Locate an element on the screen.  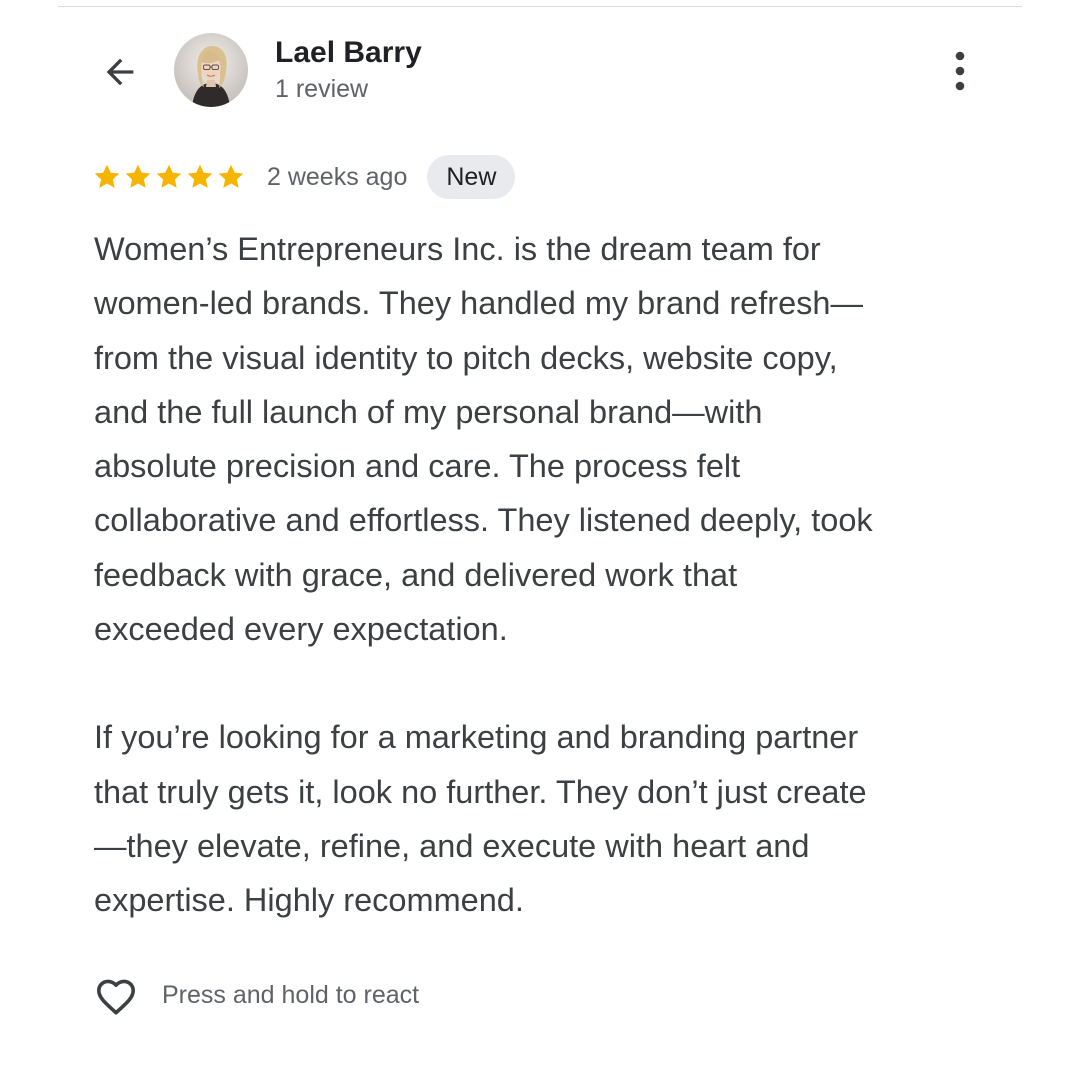
avatar is located at coordinates (211, 70).